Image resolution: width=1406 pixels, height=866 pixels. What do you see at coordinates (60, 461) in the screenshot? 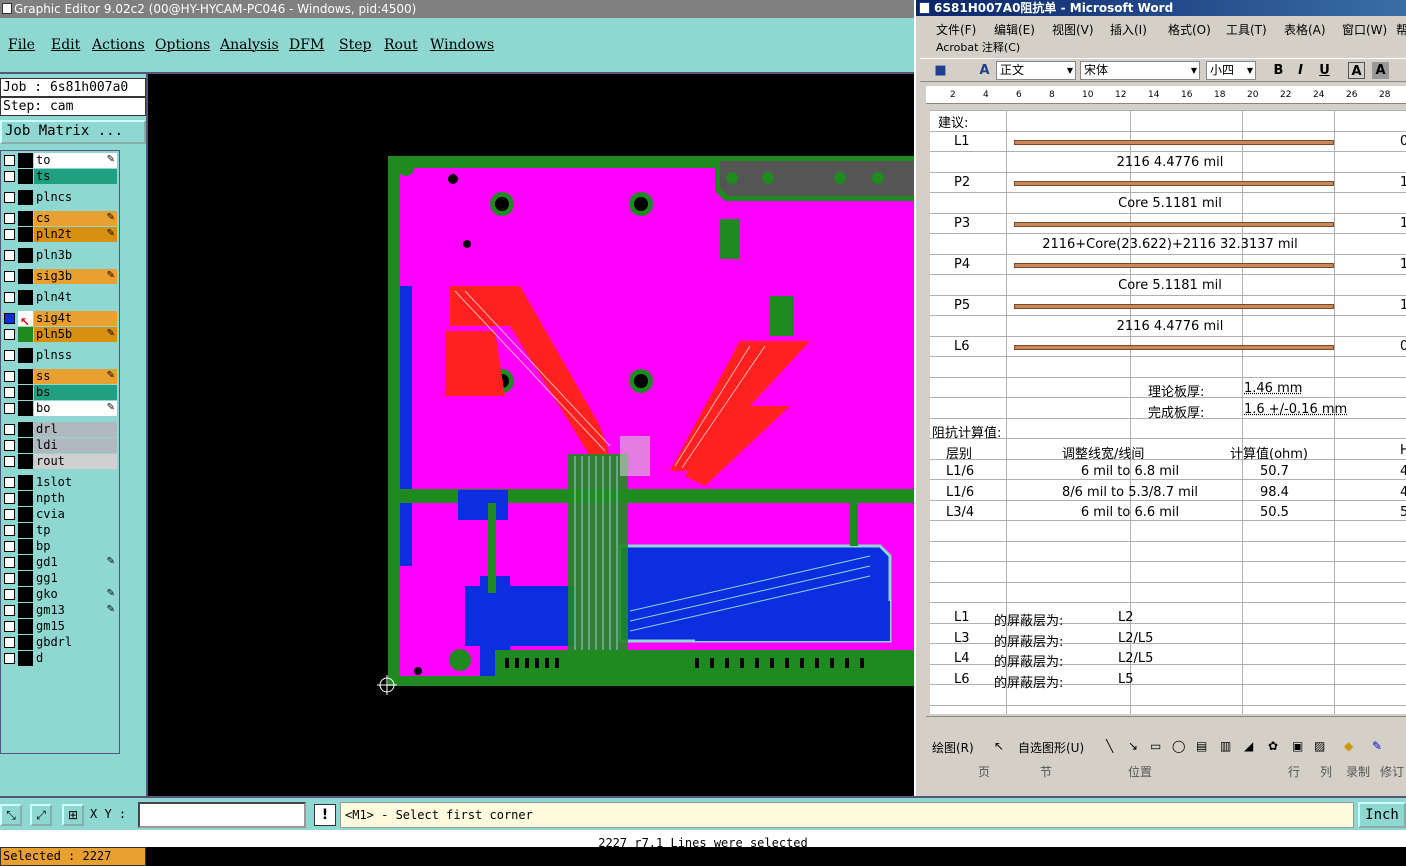
I see `layer-row: rout` at bounding box center [60, 461].